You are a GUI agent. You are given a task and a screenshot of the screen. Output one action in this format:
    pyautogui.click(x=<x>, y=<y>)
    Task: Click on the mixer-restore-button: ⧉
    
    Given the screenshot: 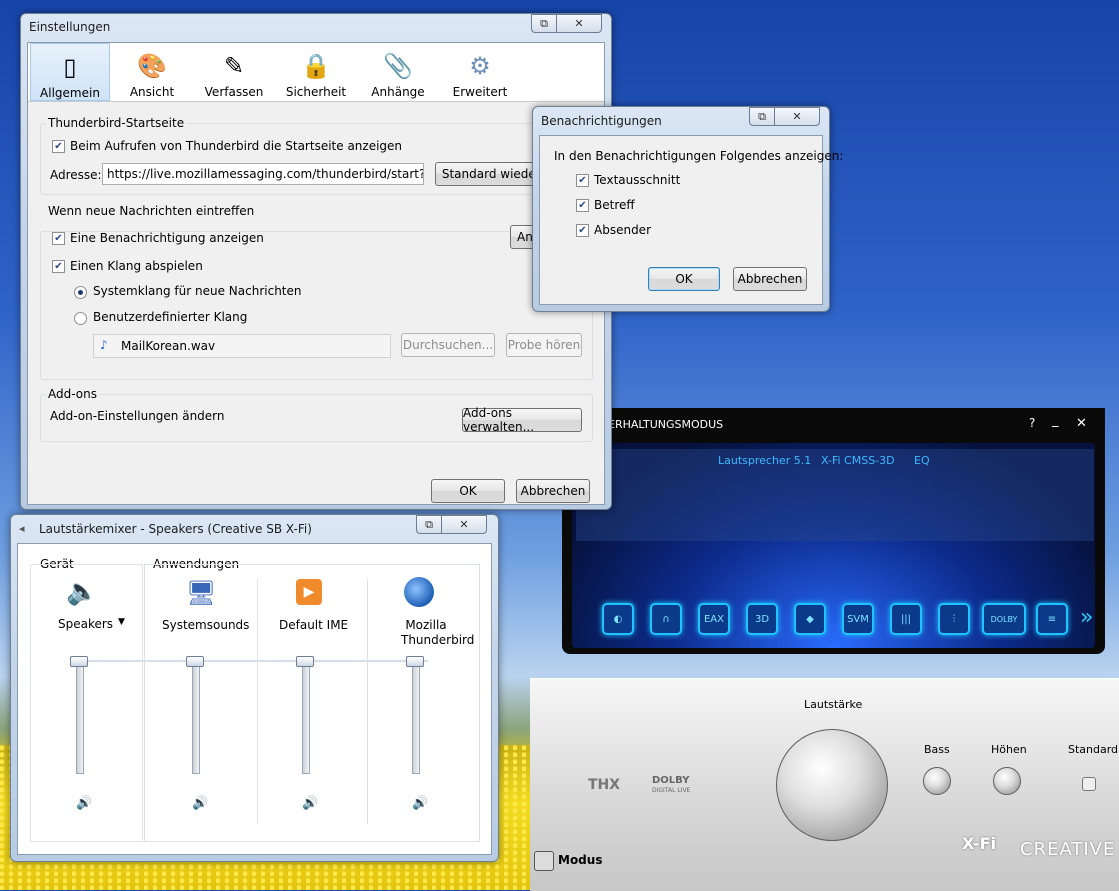 What is the action you would take?
    pyautogui.click(x=428, y=524)
    